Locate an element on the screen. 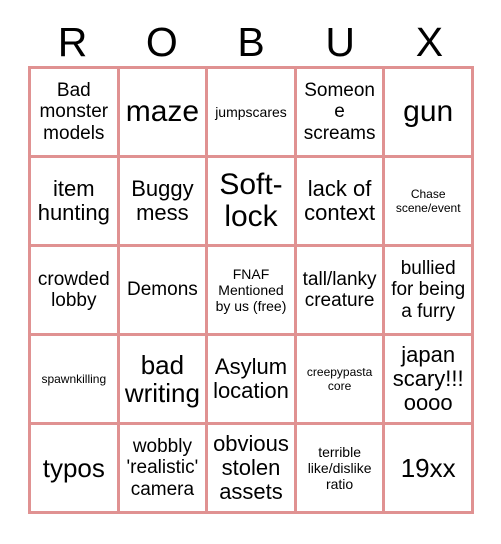 The height and width of the screenshot is (544, 501). bingo-cell: jumpscares is located at coordinates (252, 113).